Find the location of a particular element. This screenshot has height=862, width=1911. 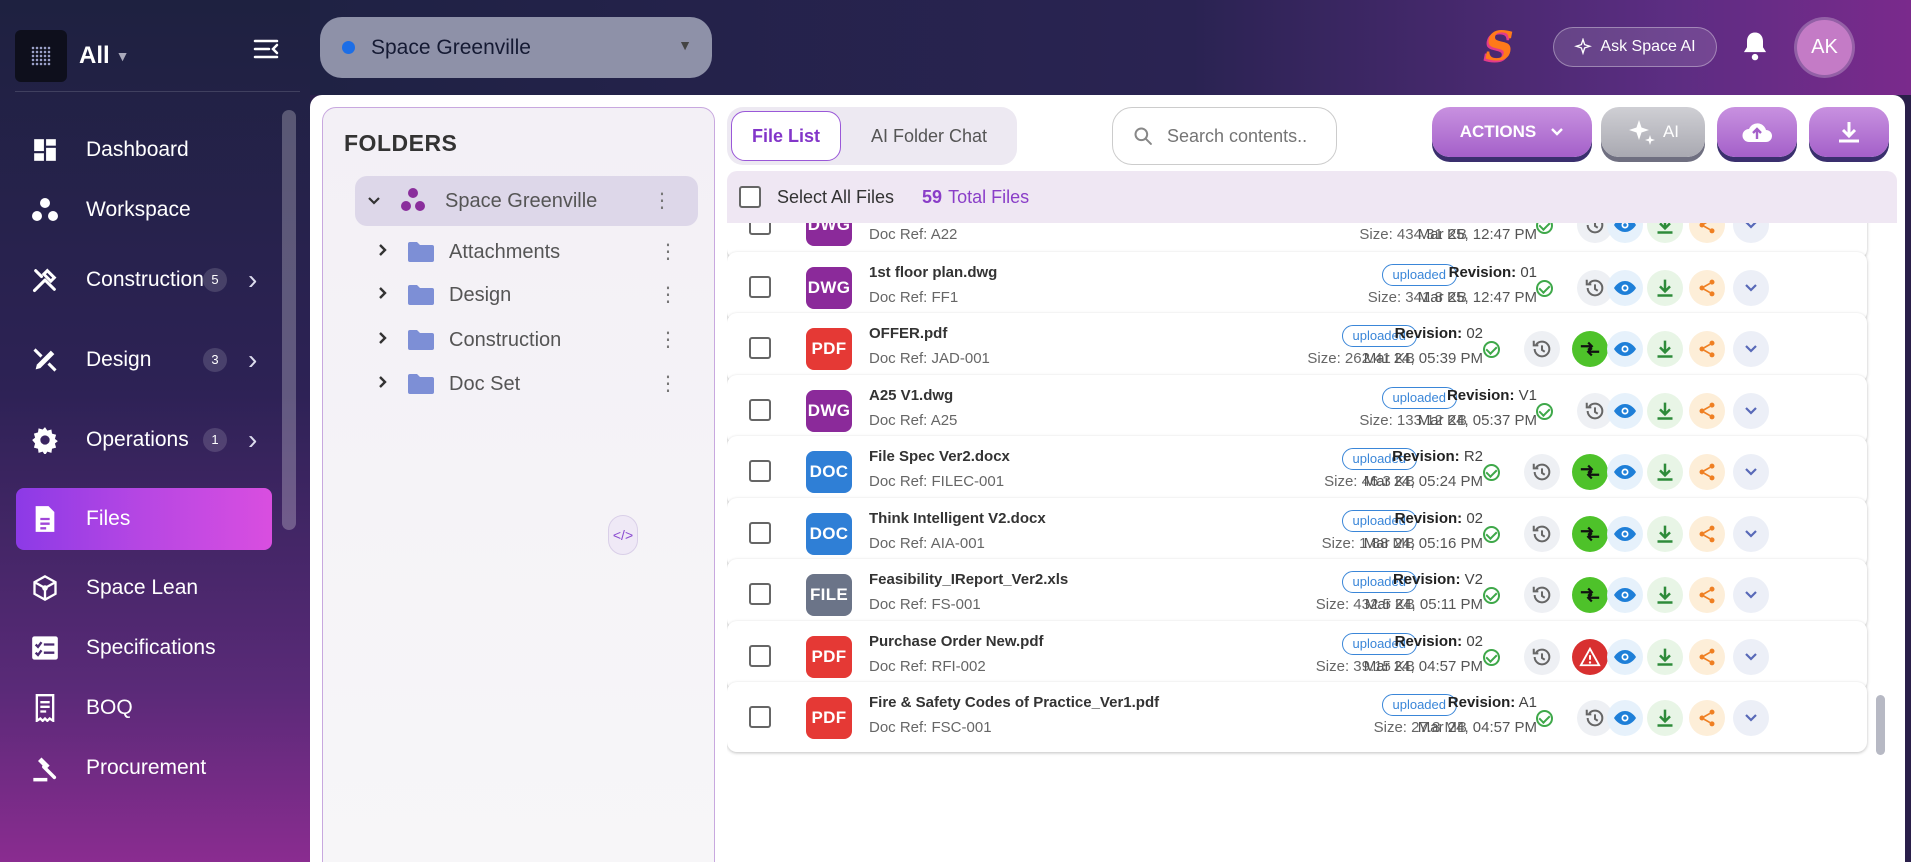

file-name: Fire & Safety Codes of Practice_Ver1.pdf is located at coordinates (1014, 702).